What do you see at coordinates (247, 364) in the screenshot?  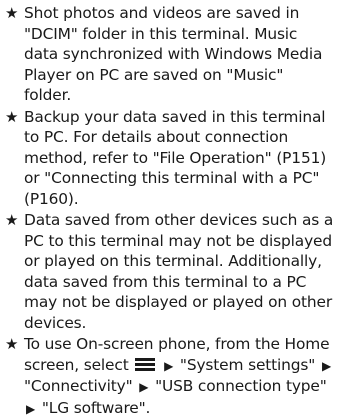 I see `step-system-settings: "System settings"` at bounding box center [247, 364].